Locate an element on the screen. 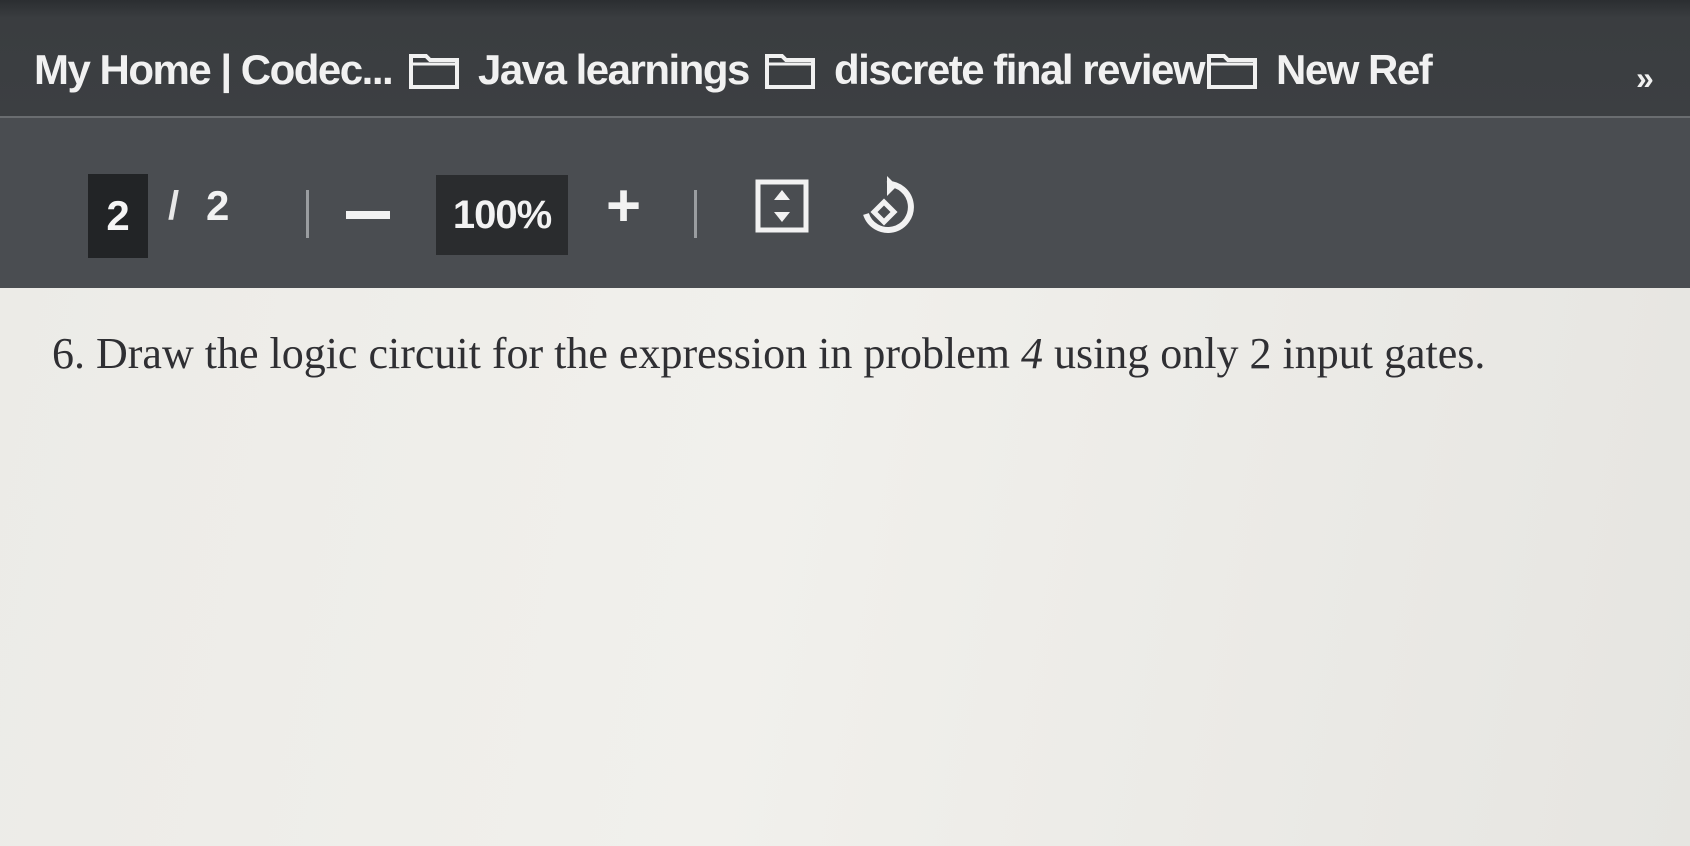 The height and width of the screenshot is (846, 1690). fit-to-page-icon is located at coordinates (782, 208).